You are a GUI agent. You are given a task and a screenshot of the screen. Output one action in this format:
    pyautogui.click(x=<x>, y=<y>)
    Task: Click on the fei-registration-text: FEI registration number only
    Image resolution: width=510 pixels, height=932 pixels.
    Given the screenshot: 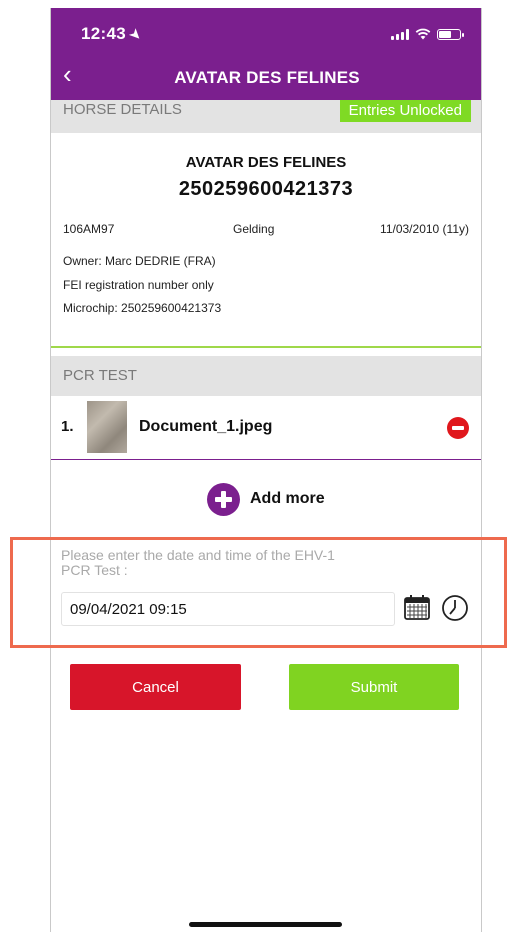 What is the action you would take?
    pyautogui.click(x=138, y=285)
    